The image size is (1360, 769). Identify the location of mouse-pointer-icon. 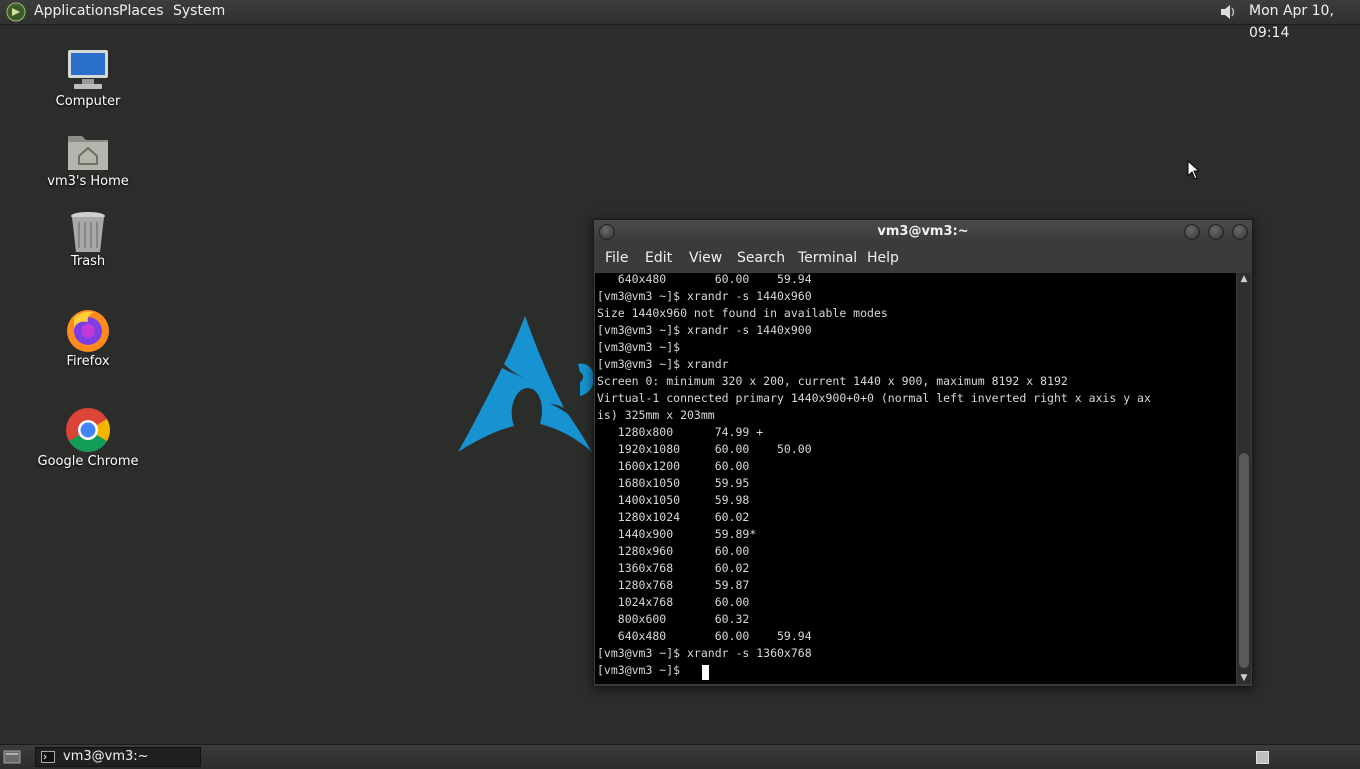
(1193, 170).